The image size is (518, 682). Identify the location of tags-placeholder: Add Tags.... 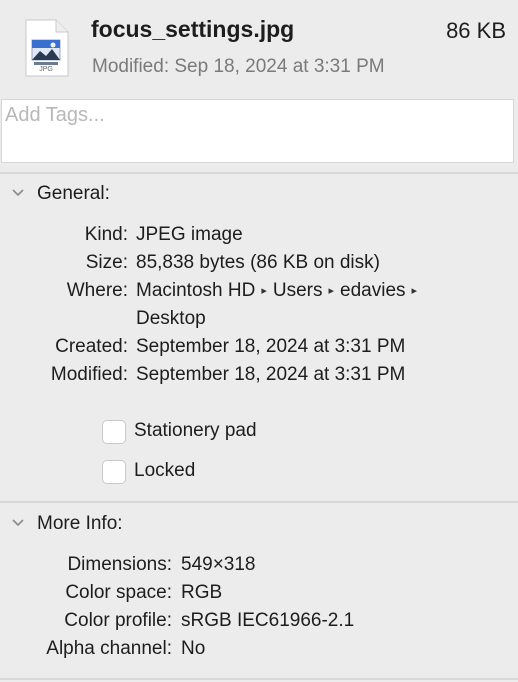
(55, 115).